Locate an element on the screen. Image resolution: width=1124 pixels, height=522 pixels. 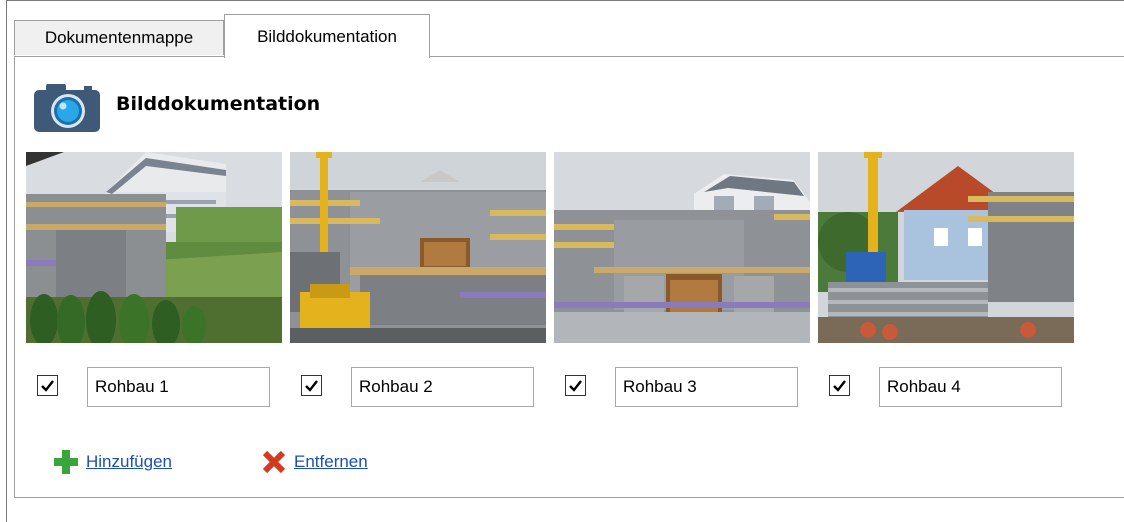
add-link: Hinzufügen is located at coordinates (129, 462).